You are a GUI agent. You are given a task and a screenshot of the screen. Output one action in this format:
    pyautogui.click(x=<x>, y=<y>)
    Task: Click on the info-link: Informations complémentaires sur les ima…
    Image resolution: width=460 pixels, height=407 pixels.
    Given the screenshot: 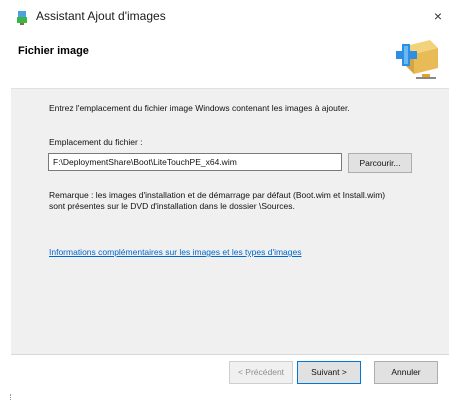 What is the action you would take?
    pyautogui.click(x=175, y=252)
    